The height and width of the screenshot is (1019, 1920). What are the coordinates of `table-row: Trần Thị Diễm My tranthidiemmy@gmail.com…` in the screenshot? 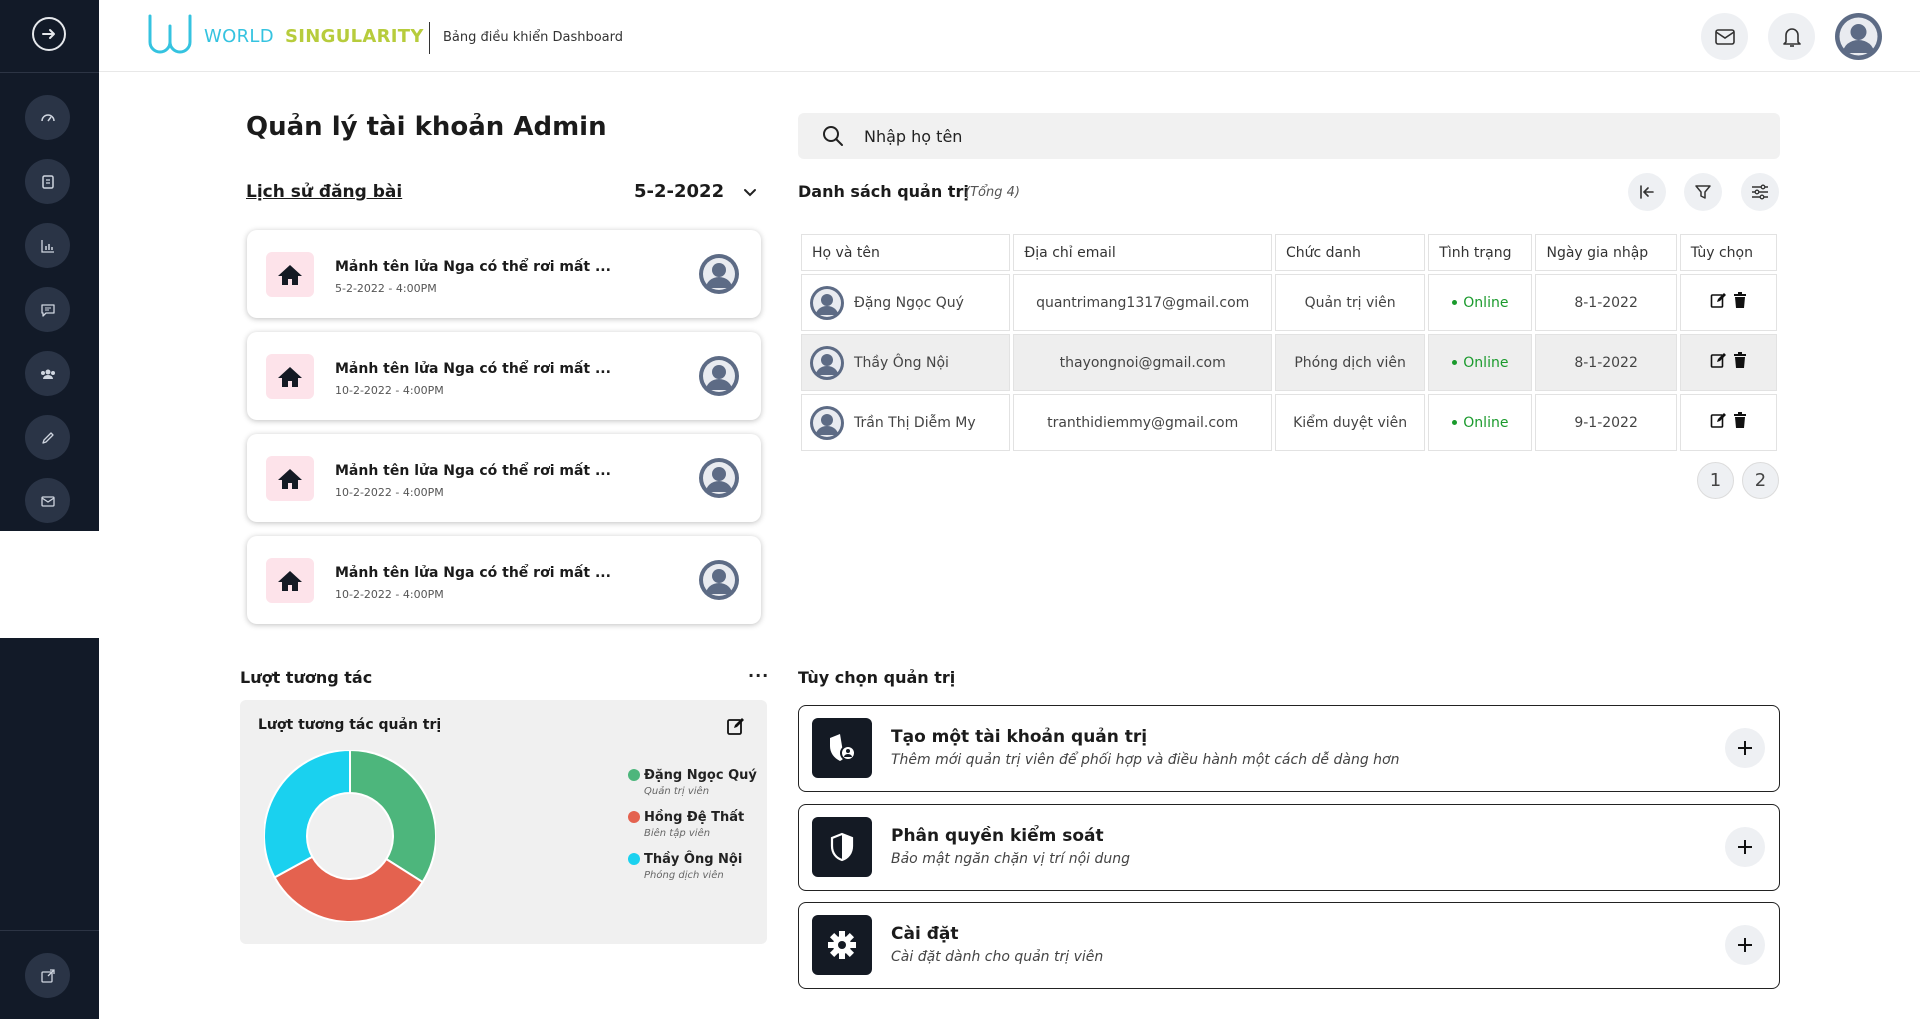 It's located at (1289, 422).